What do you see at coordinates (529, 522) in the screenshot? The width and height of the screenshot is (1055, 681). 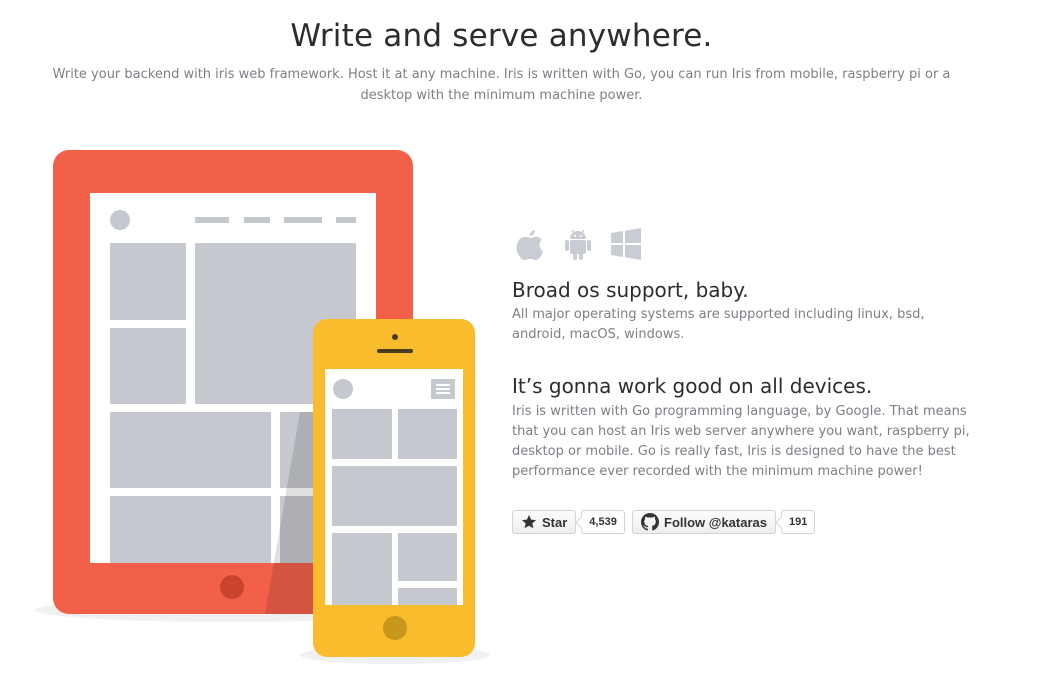 I see `star-icon` at bounding box center [529, 522].